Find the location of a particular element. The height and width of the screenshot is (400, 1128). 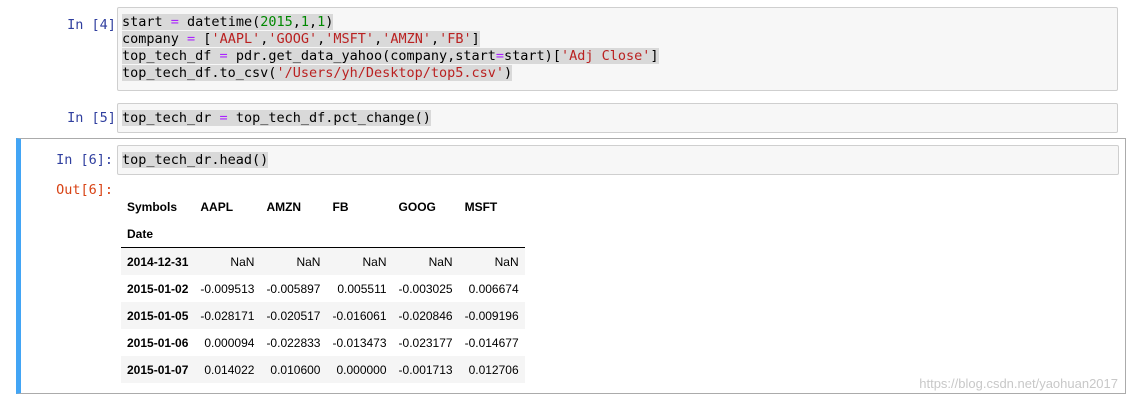

code-token: 2015 is located at coordinates (276, 22).